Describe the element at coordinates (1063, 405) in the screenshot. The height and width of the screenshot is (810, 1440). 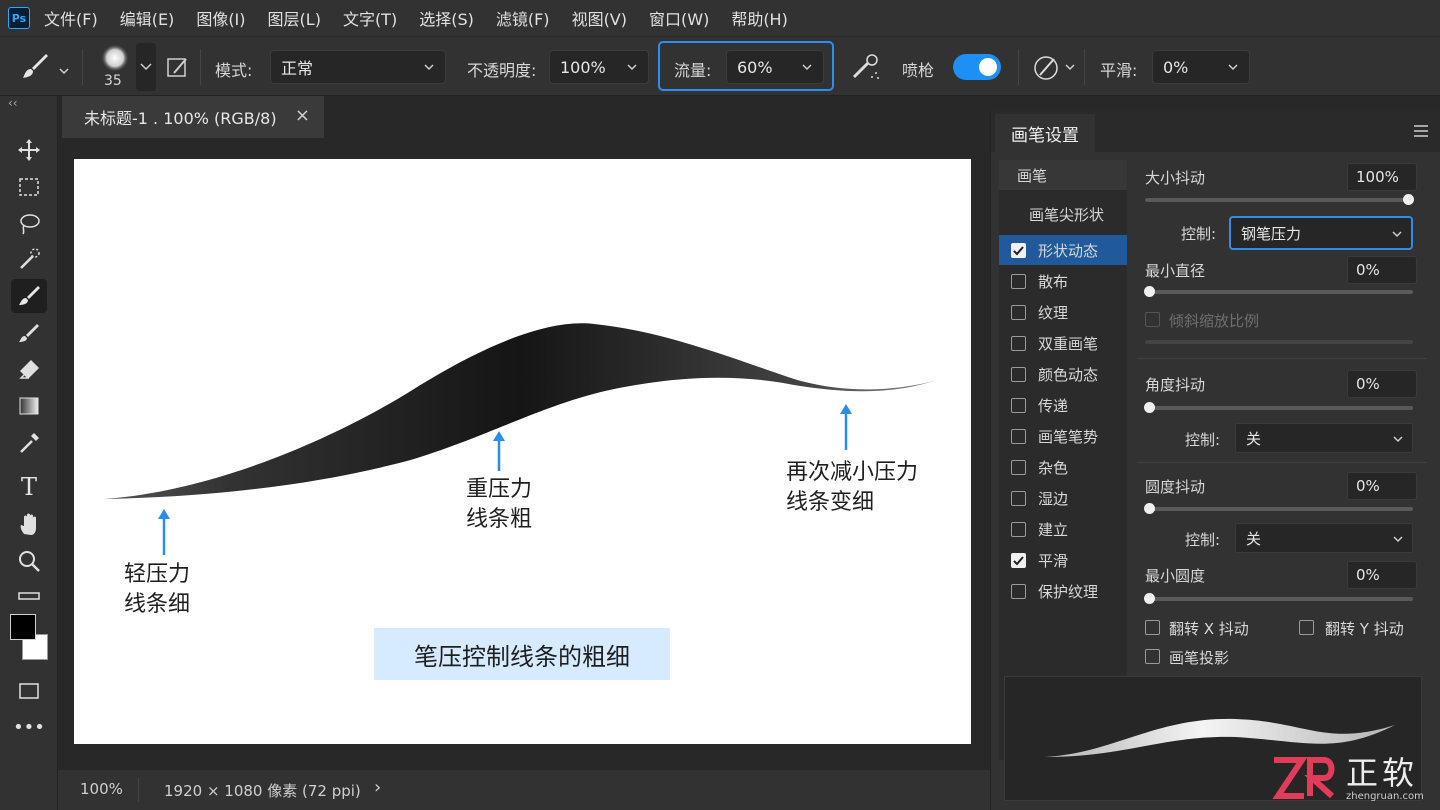
I see `sidebar-item: 传递` at that location.